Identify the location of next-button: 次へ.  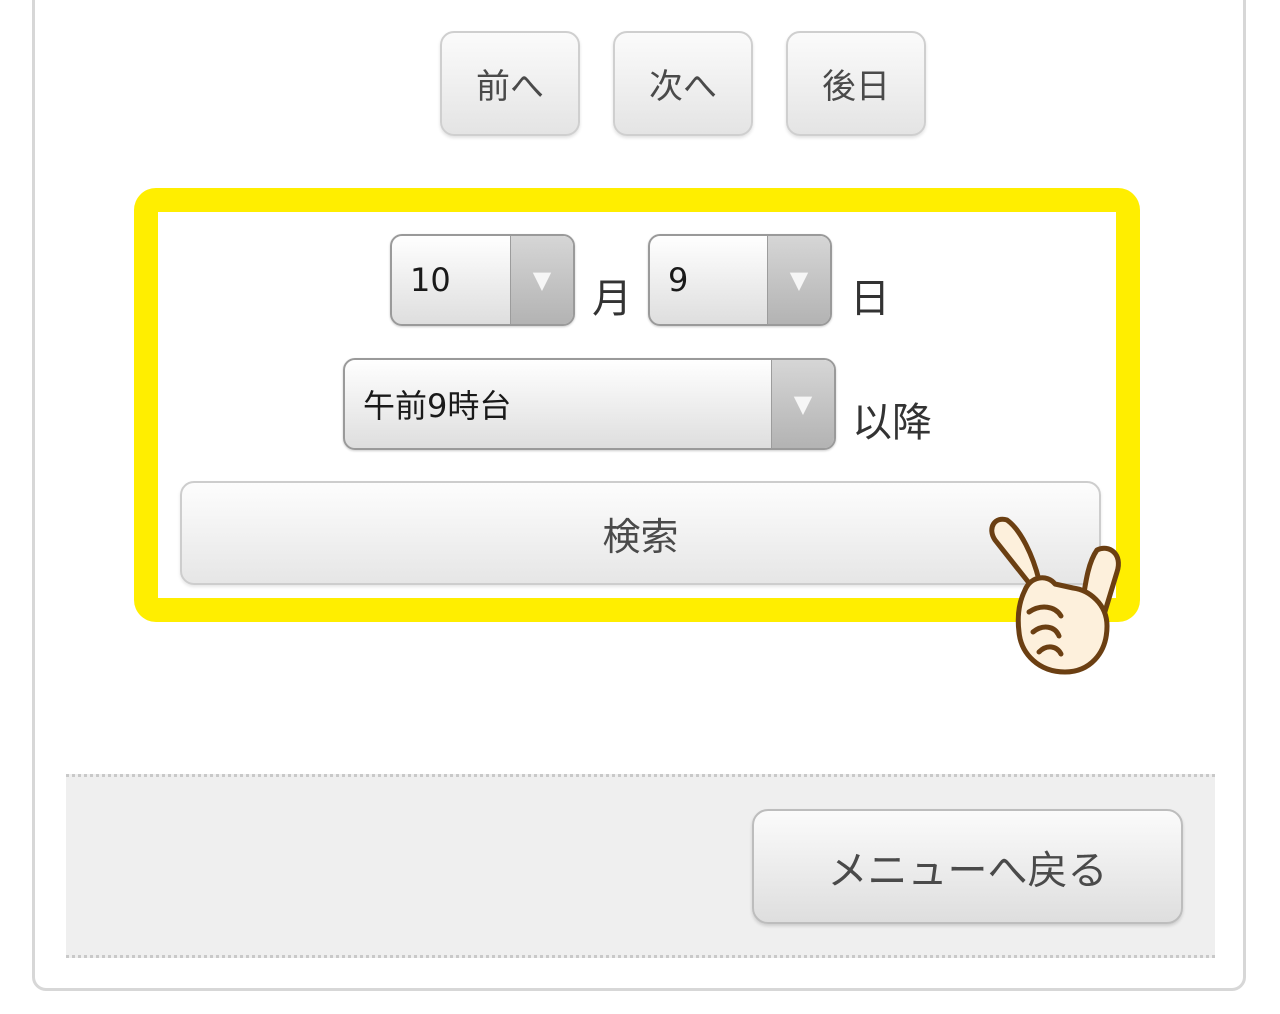
(683, 83).